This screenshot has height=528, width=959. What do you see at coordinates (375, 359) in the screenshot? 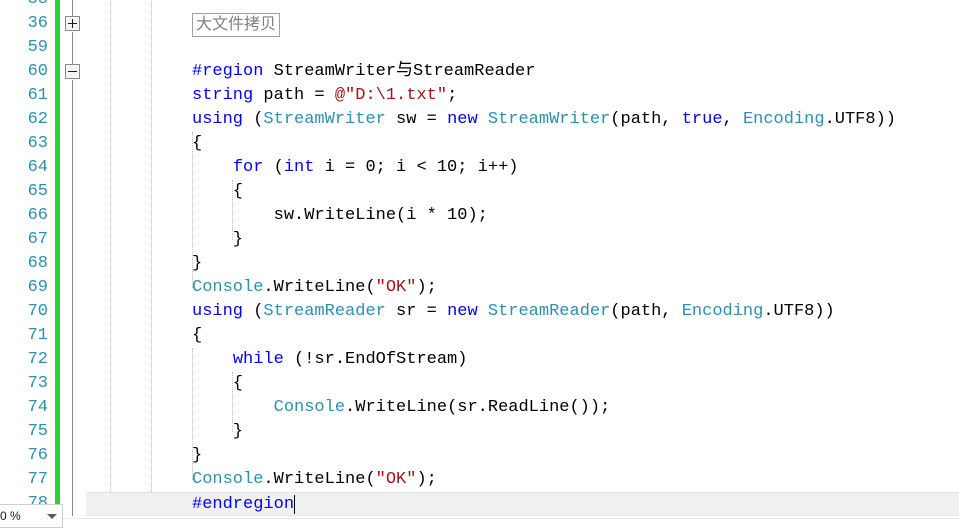
I see `code-token-plain: (!sr.EndOfStream)` at bounding box center [375, 359].